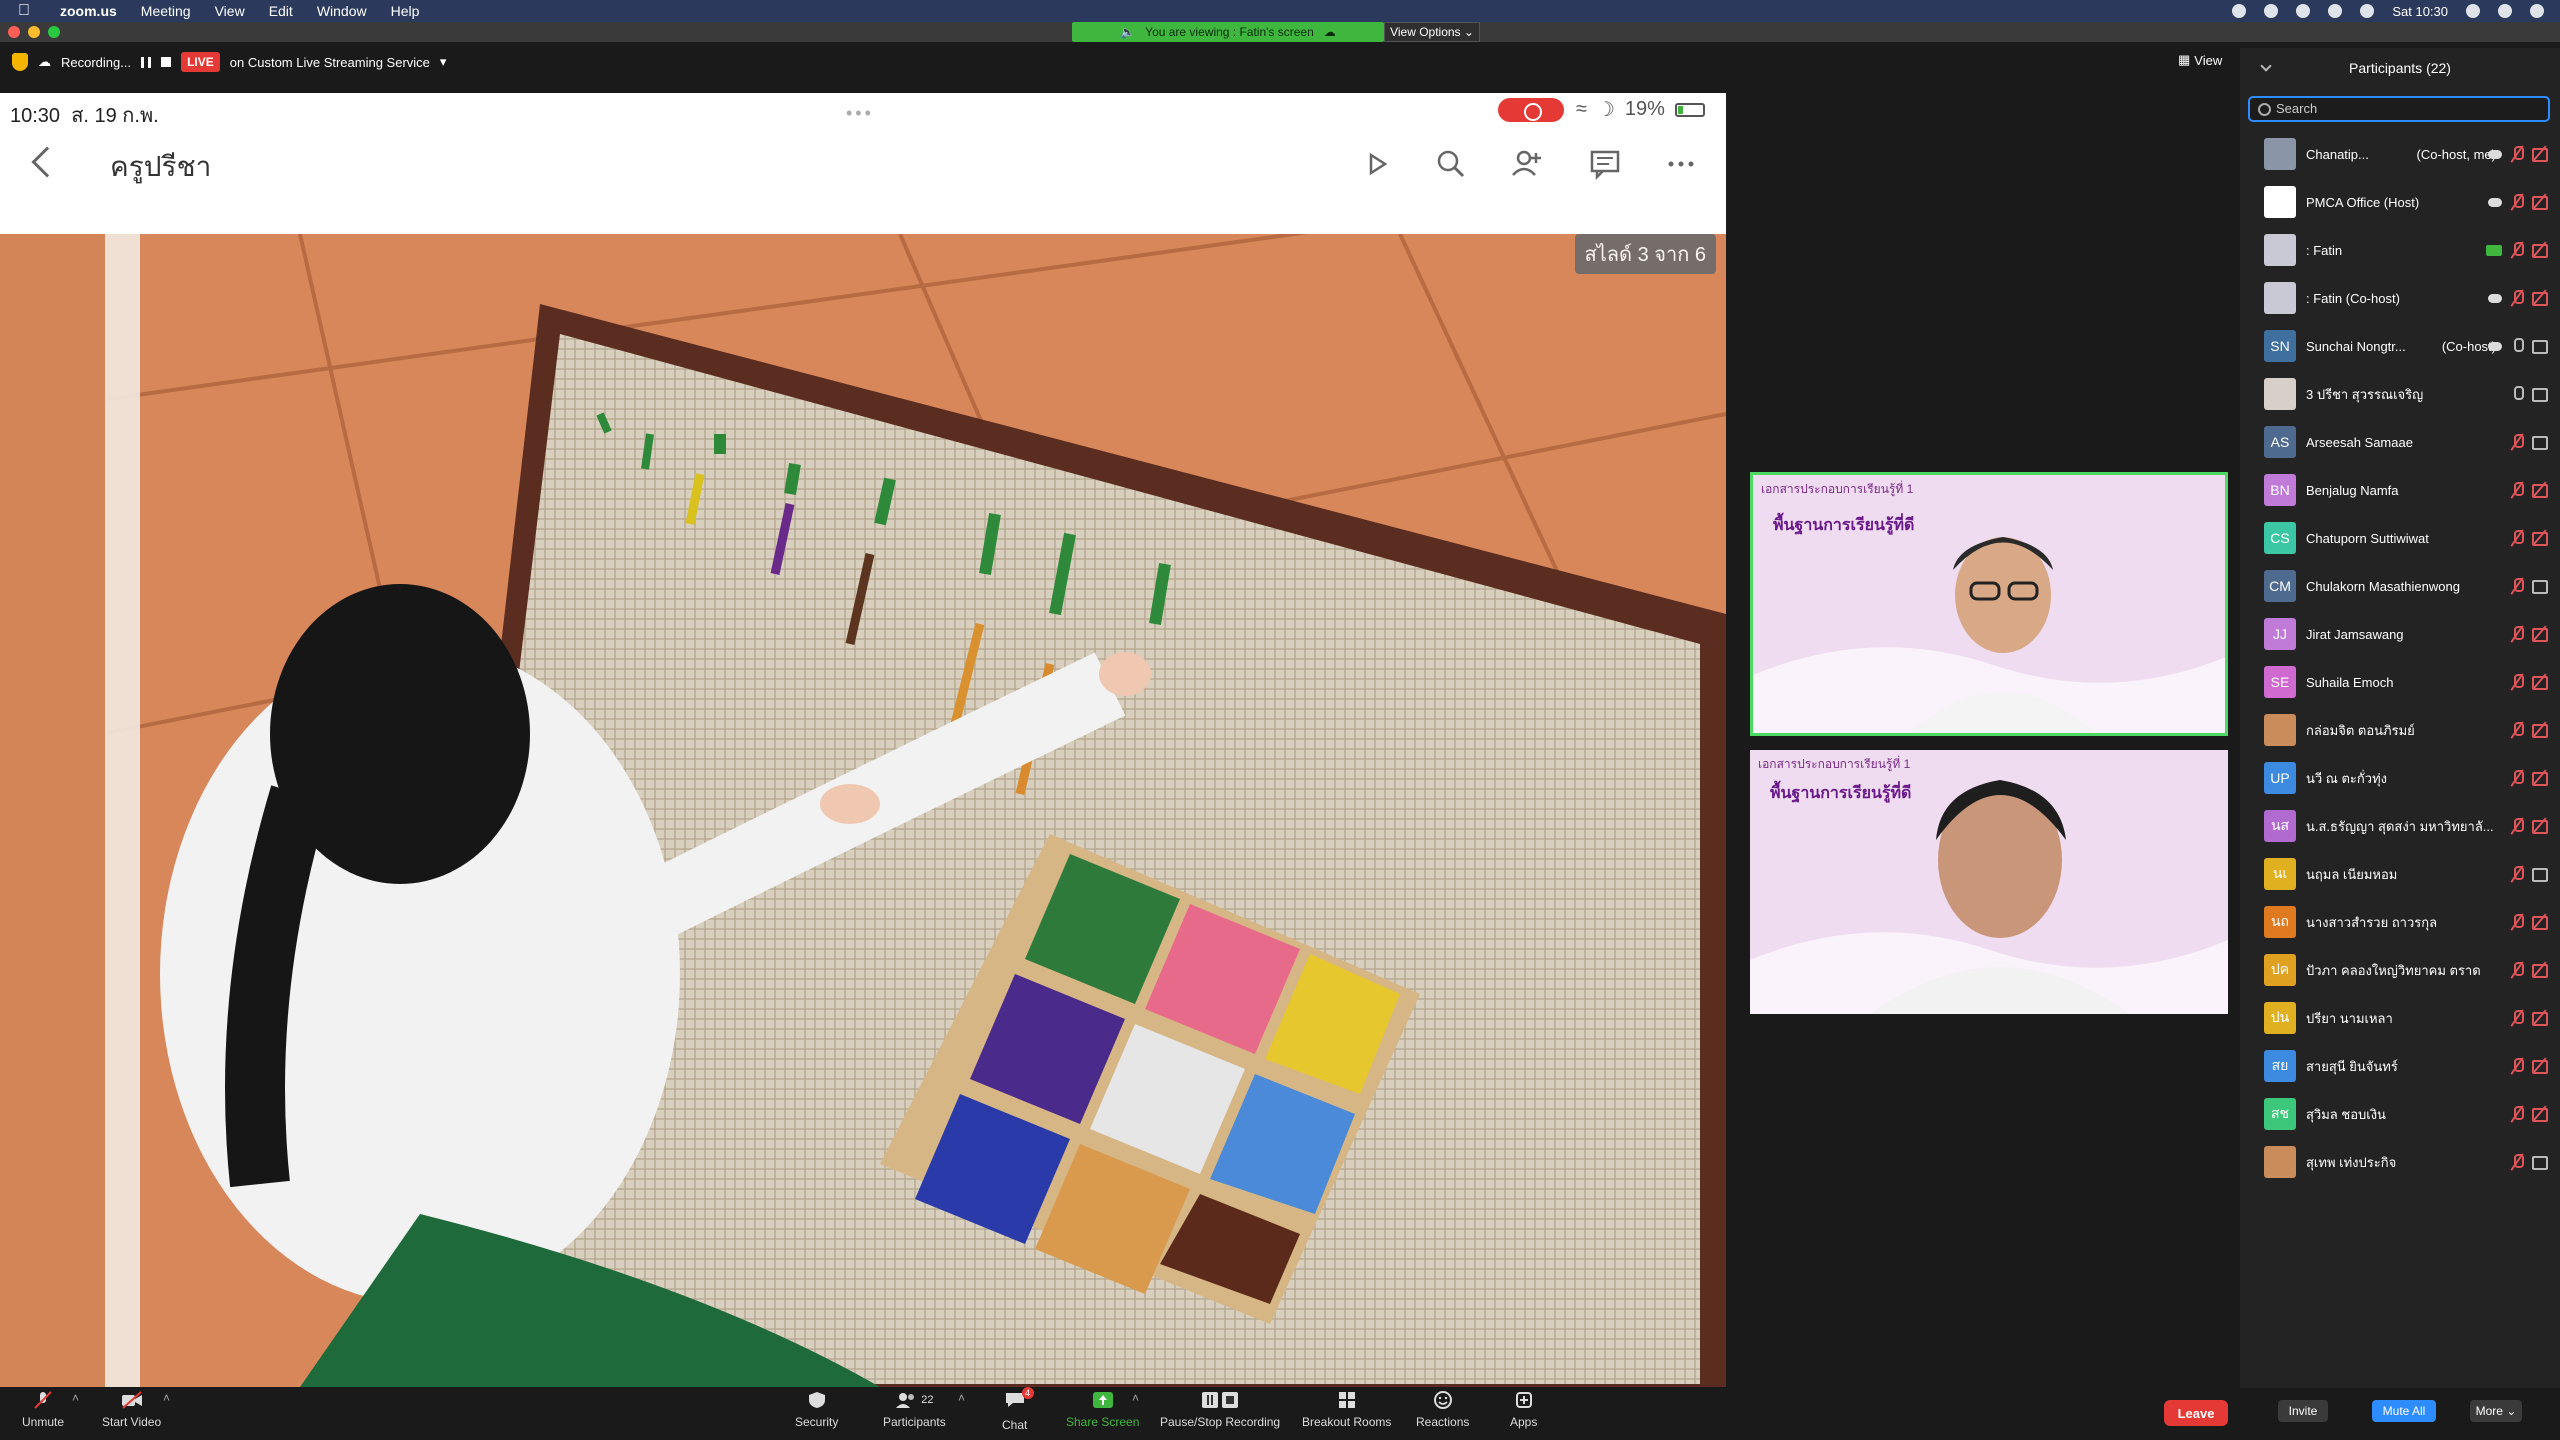  What do you see at coordinates (914, 1410) in the screenshot?
I see `participants-button: 22 Participants` at bounding box center [914, 1410].